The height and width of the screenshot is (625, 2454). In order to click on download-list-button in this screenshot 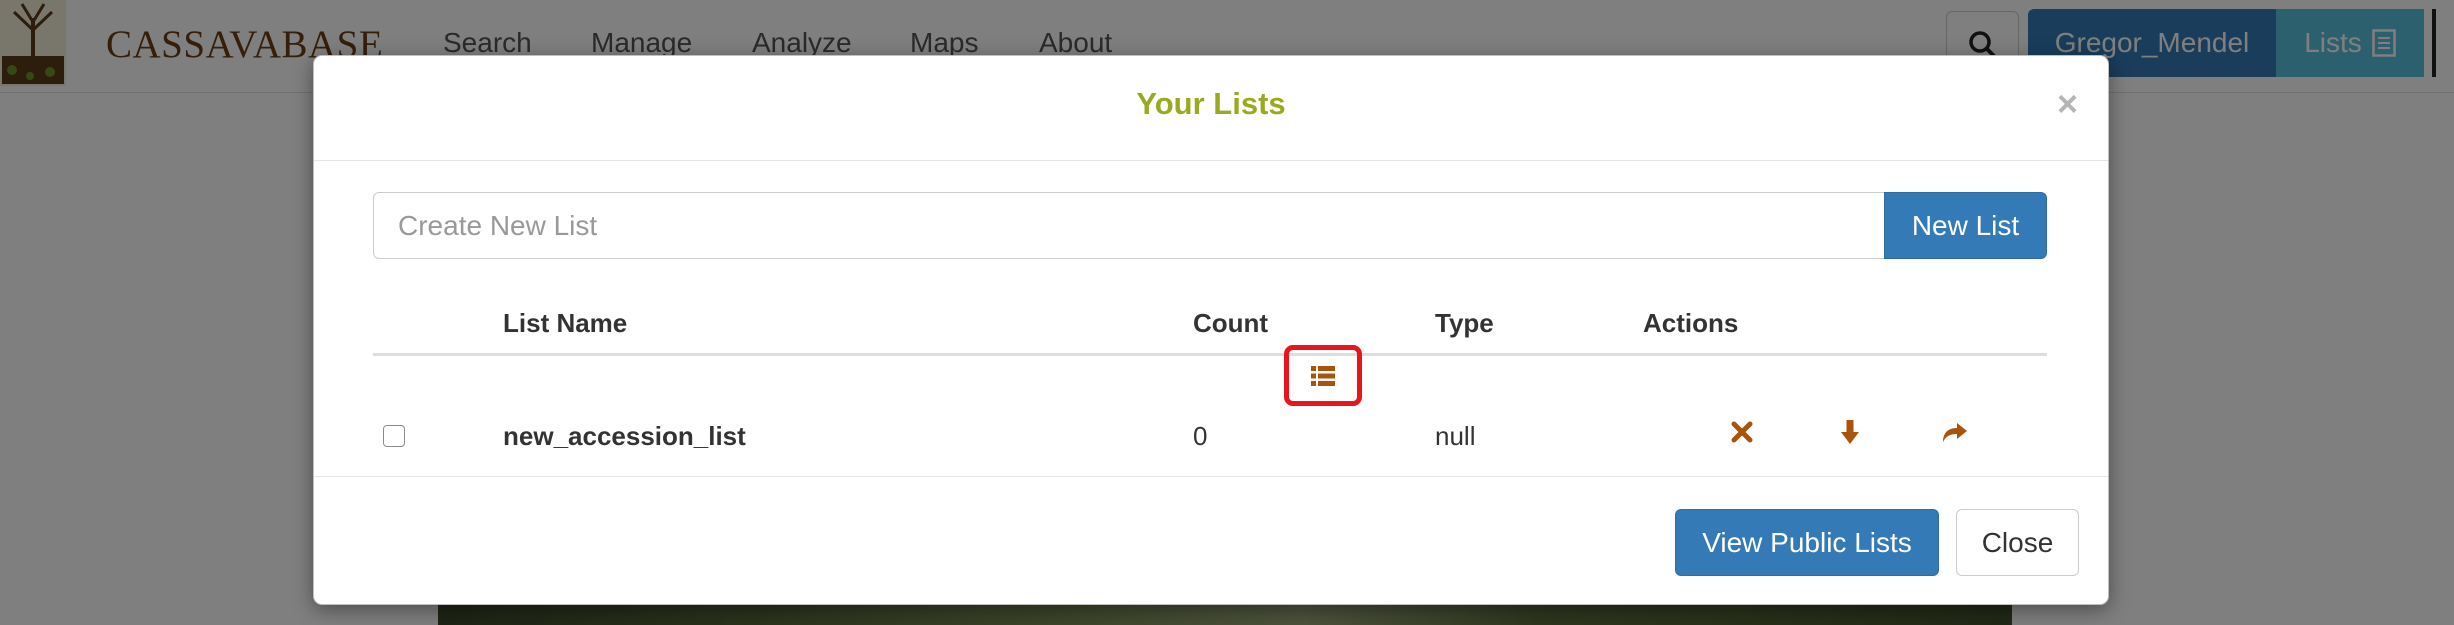, I will do `click(1850, 432)`.